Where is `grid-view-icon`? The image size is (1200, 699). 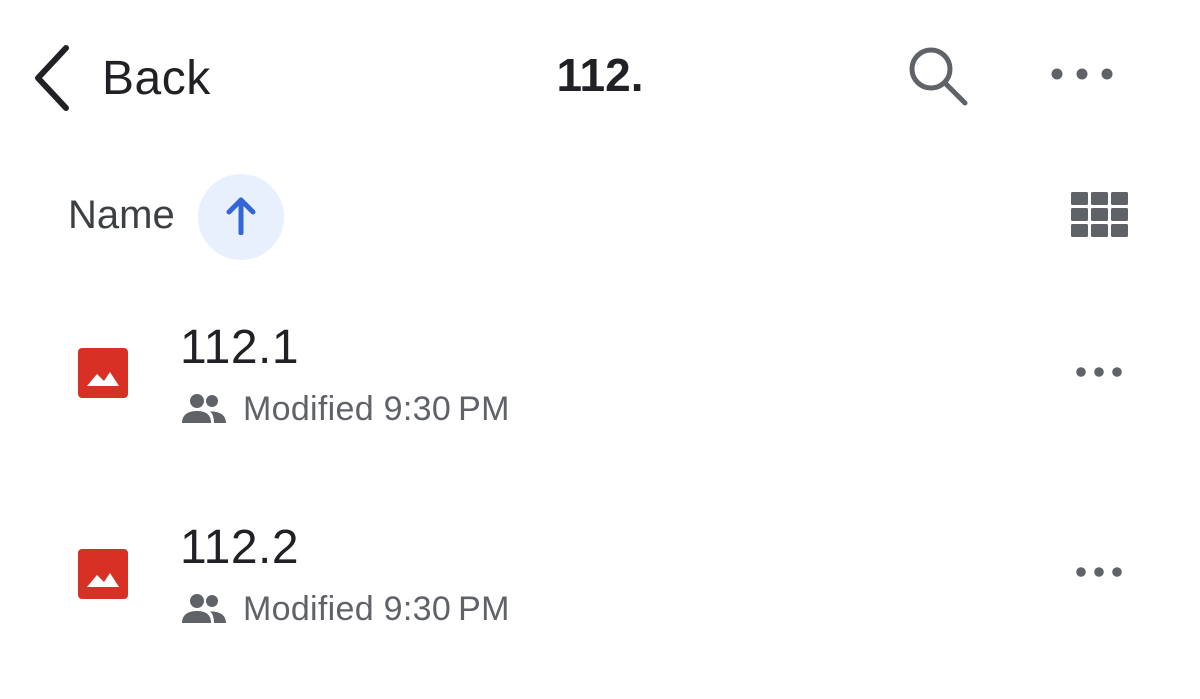 grid-view-icon is located at coordinates (1100, 217).